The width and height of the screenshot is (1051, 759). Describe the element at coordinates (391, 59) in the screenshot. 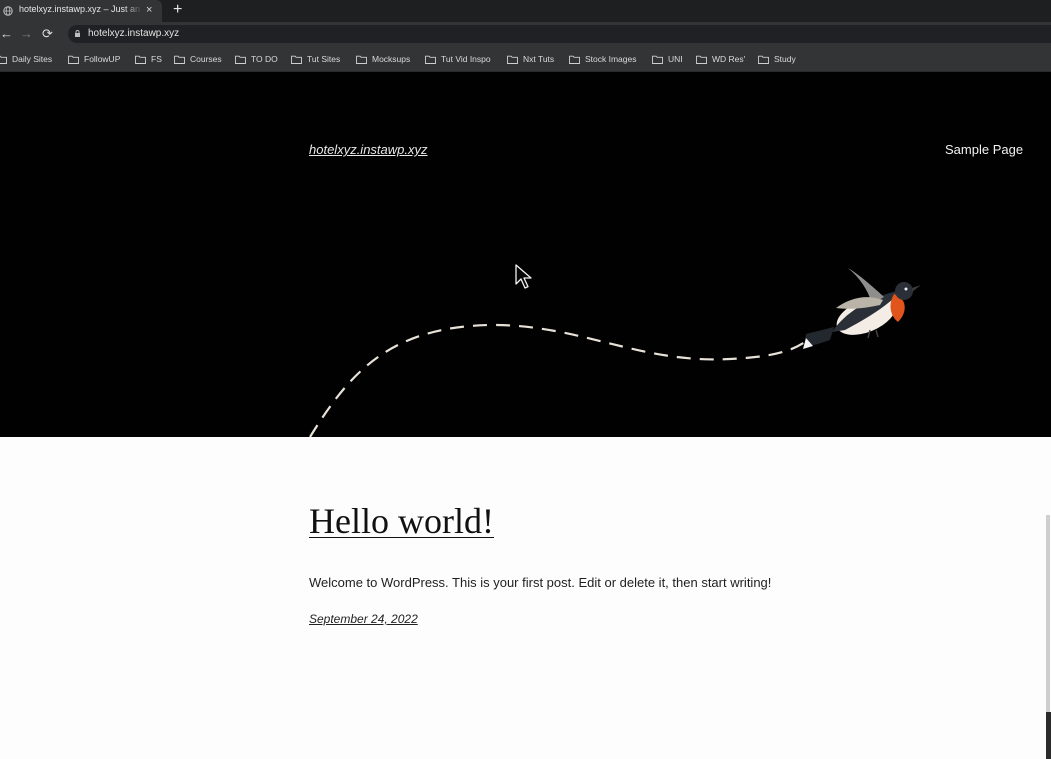

I see `bookmark-label: Mocksups` at that location.